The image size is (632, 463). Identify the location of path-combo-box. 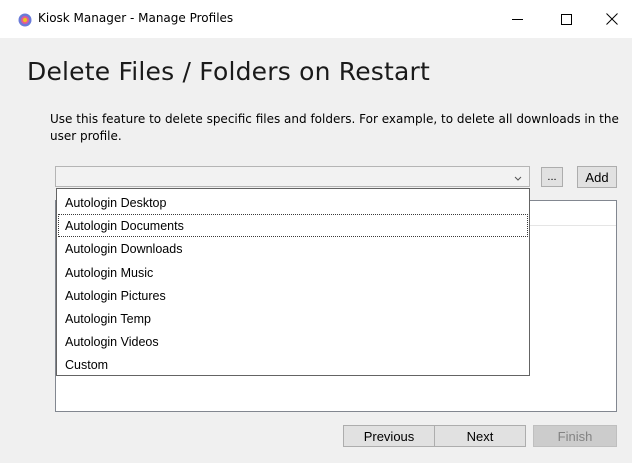
(292, 176).